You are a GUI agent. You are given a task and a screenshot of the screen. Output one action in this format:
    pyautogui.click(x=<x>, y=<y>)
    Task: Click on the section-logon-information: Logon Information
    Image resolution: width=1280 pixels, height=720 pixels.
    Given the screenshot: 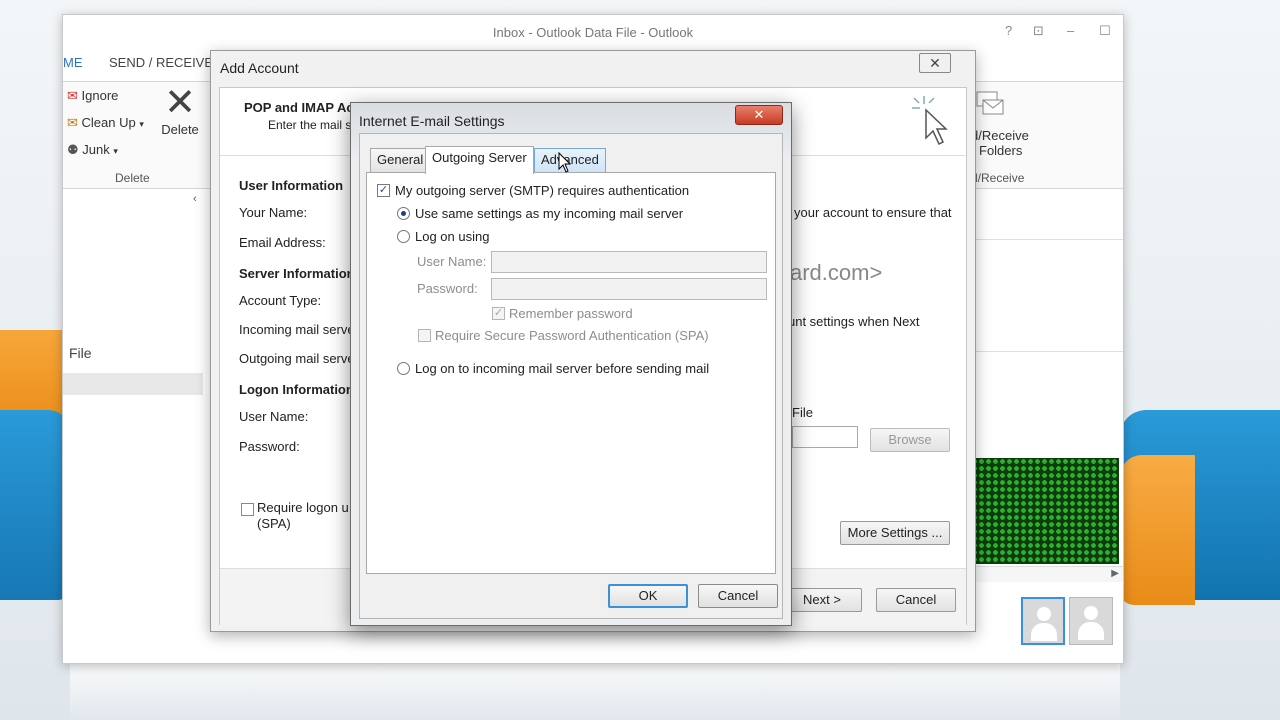 What is the action you would take?
    pyautogui.click(x=296, y=389)
    